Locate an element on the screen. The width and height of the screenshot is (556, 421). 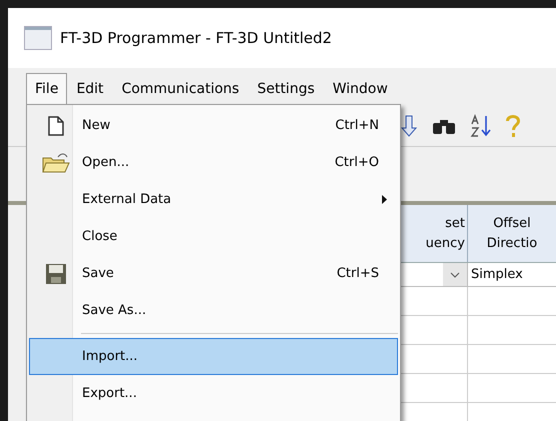
shortcut-label: Ctrl+N is located at coordinates (357, 125).